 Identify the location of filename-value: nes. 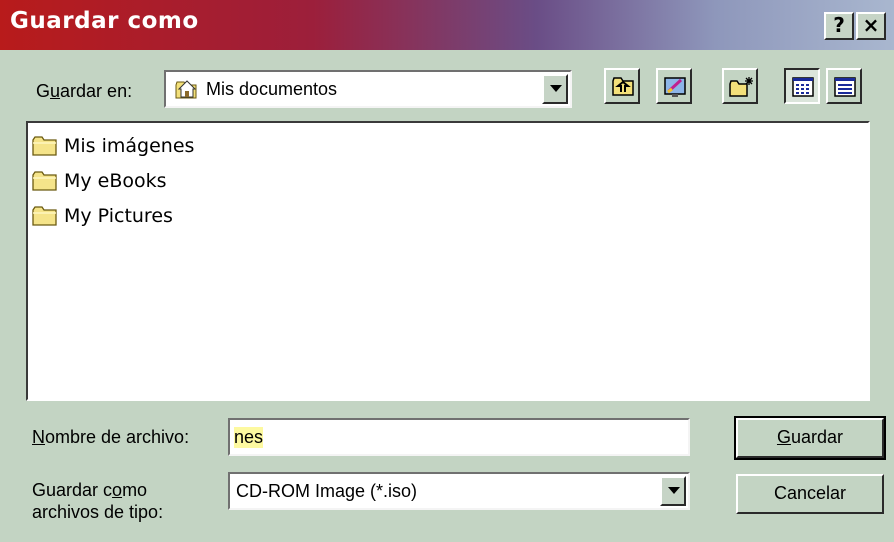
(249, 437).